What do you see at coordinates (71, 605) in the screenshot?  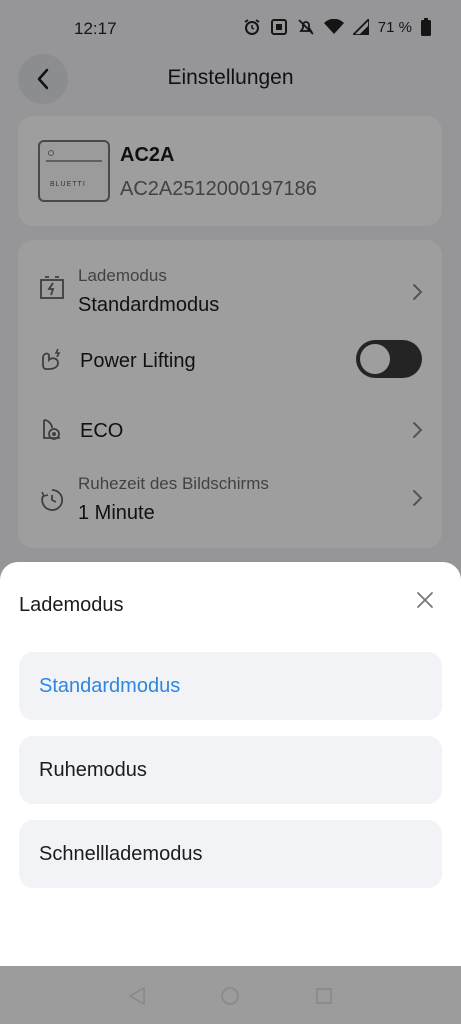 I see `sheet-title: Lademodus` at bounding box center [71, 605].